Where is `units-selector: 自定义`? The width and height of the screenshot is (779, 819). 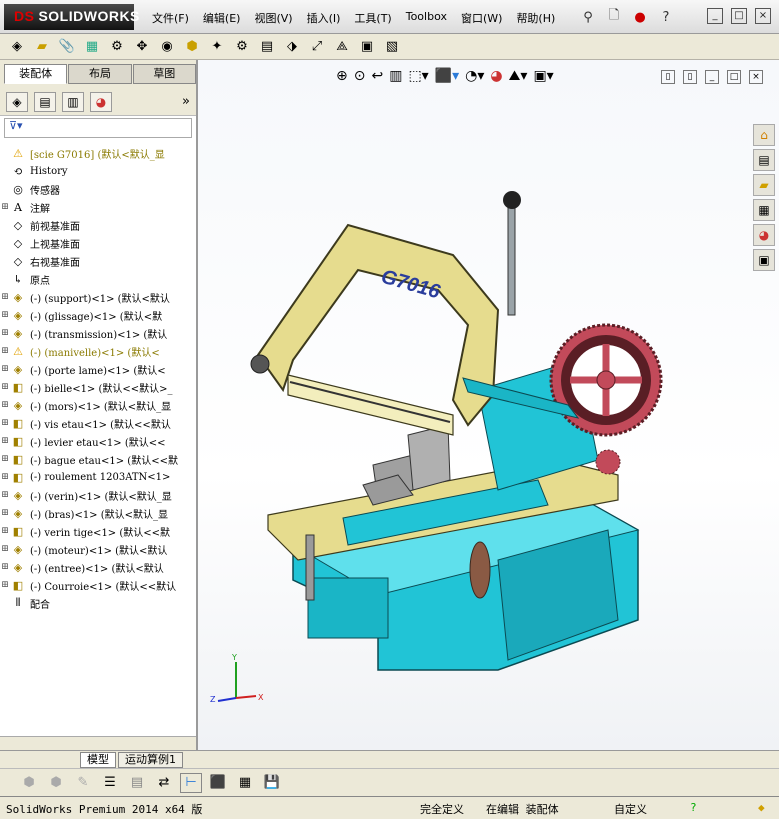 units-selector: 自定义 is located at coordinates (630, 809).